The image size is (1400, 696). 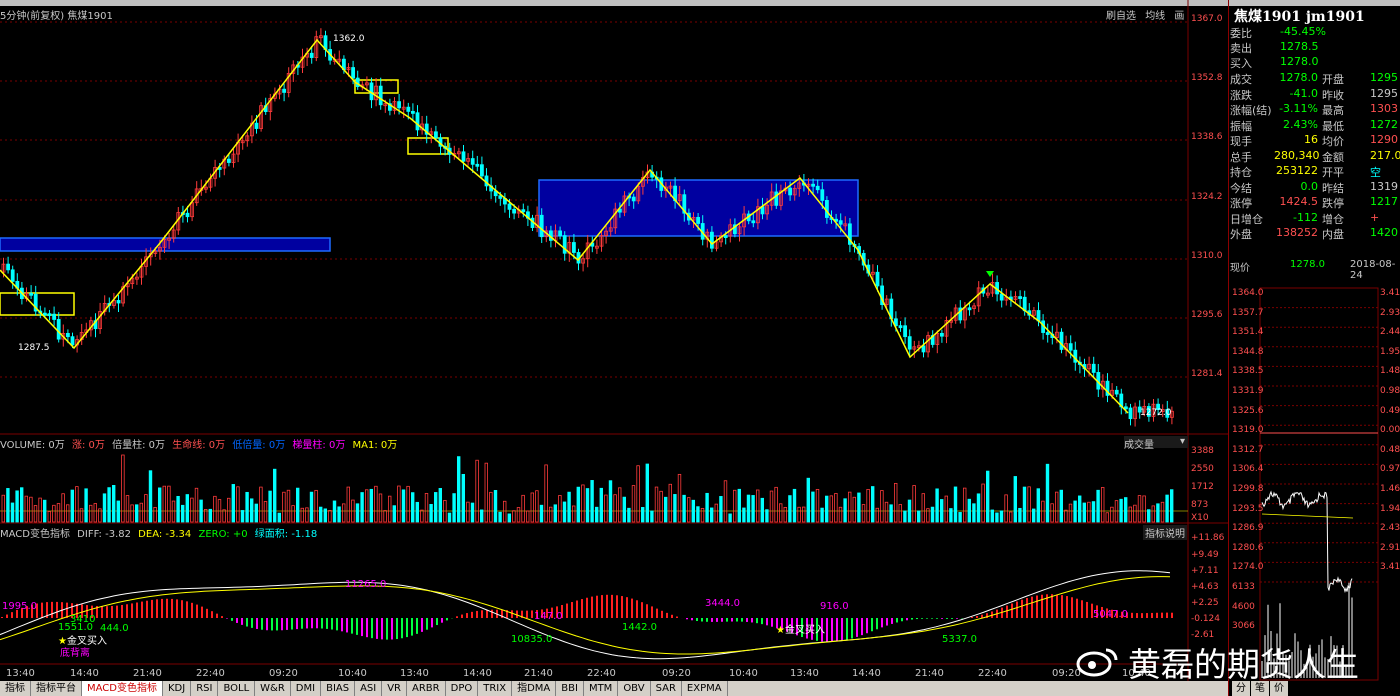 What do you see at coordinates (306, 688) in the screenshot?
I see `indicator-tab: DMI` at bounding box center [306, 688].